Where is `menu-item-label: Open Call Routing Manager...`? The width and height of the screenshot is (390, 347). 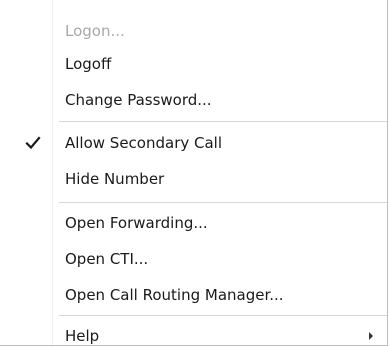 menu-item-label: Open Call Routing Manager... is located at coordinates (174, 295).